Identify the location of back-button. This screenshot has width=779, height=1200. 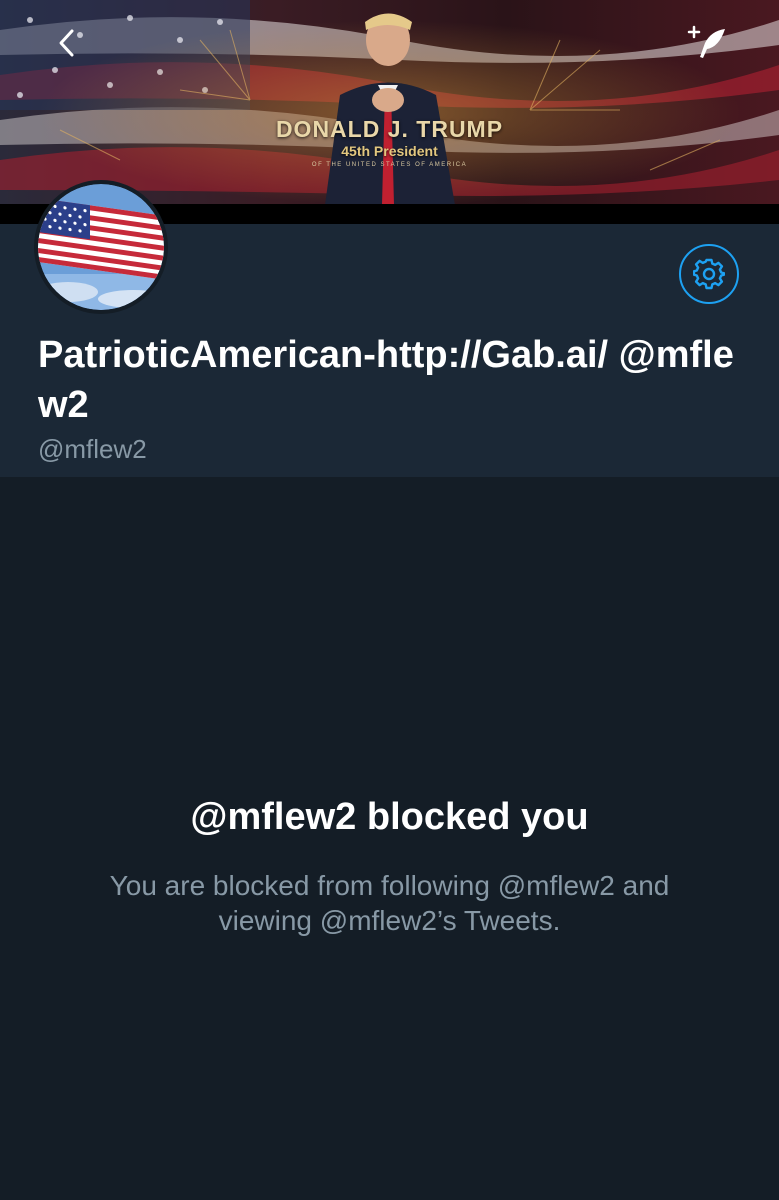
(67, 43).